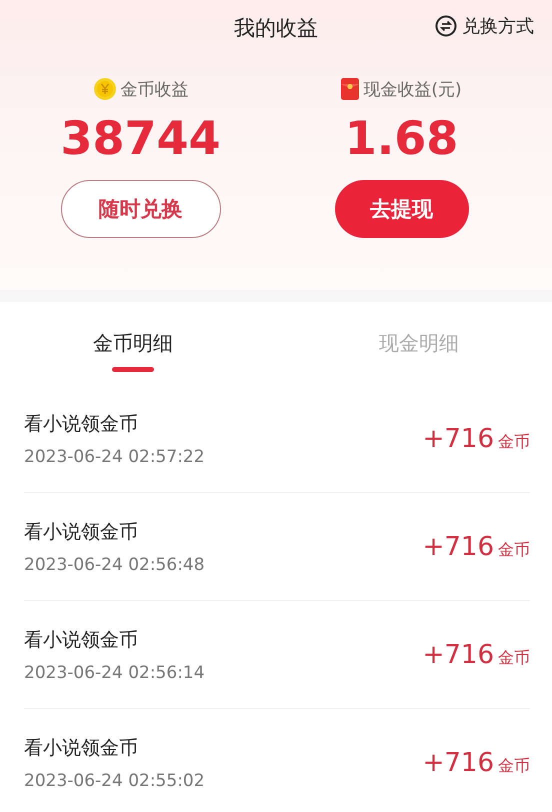 The image size is (552, 812). I want to click on coin-icon, so click(104, 89).